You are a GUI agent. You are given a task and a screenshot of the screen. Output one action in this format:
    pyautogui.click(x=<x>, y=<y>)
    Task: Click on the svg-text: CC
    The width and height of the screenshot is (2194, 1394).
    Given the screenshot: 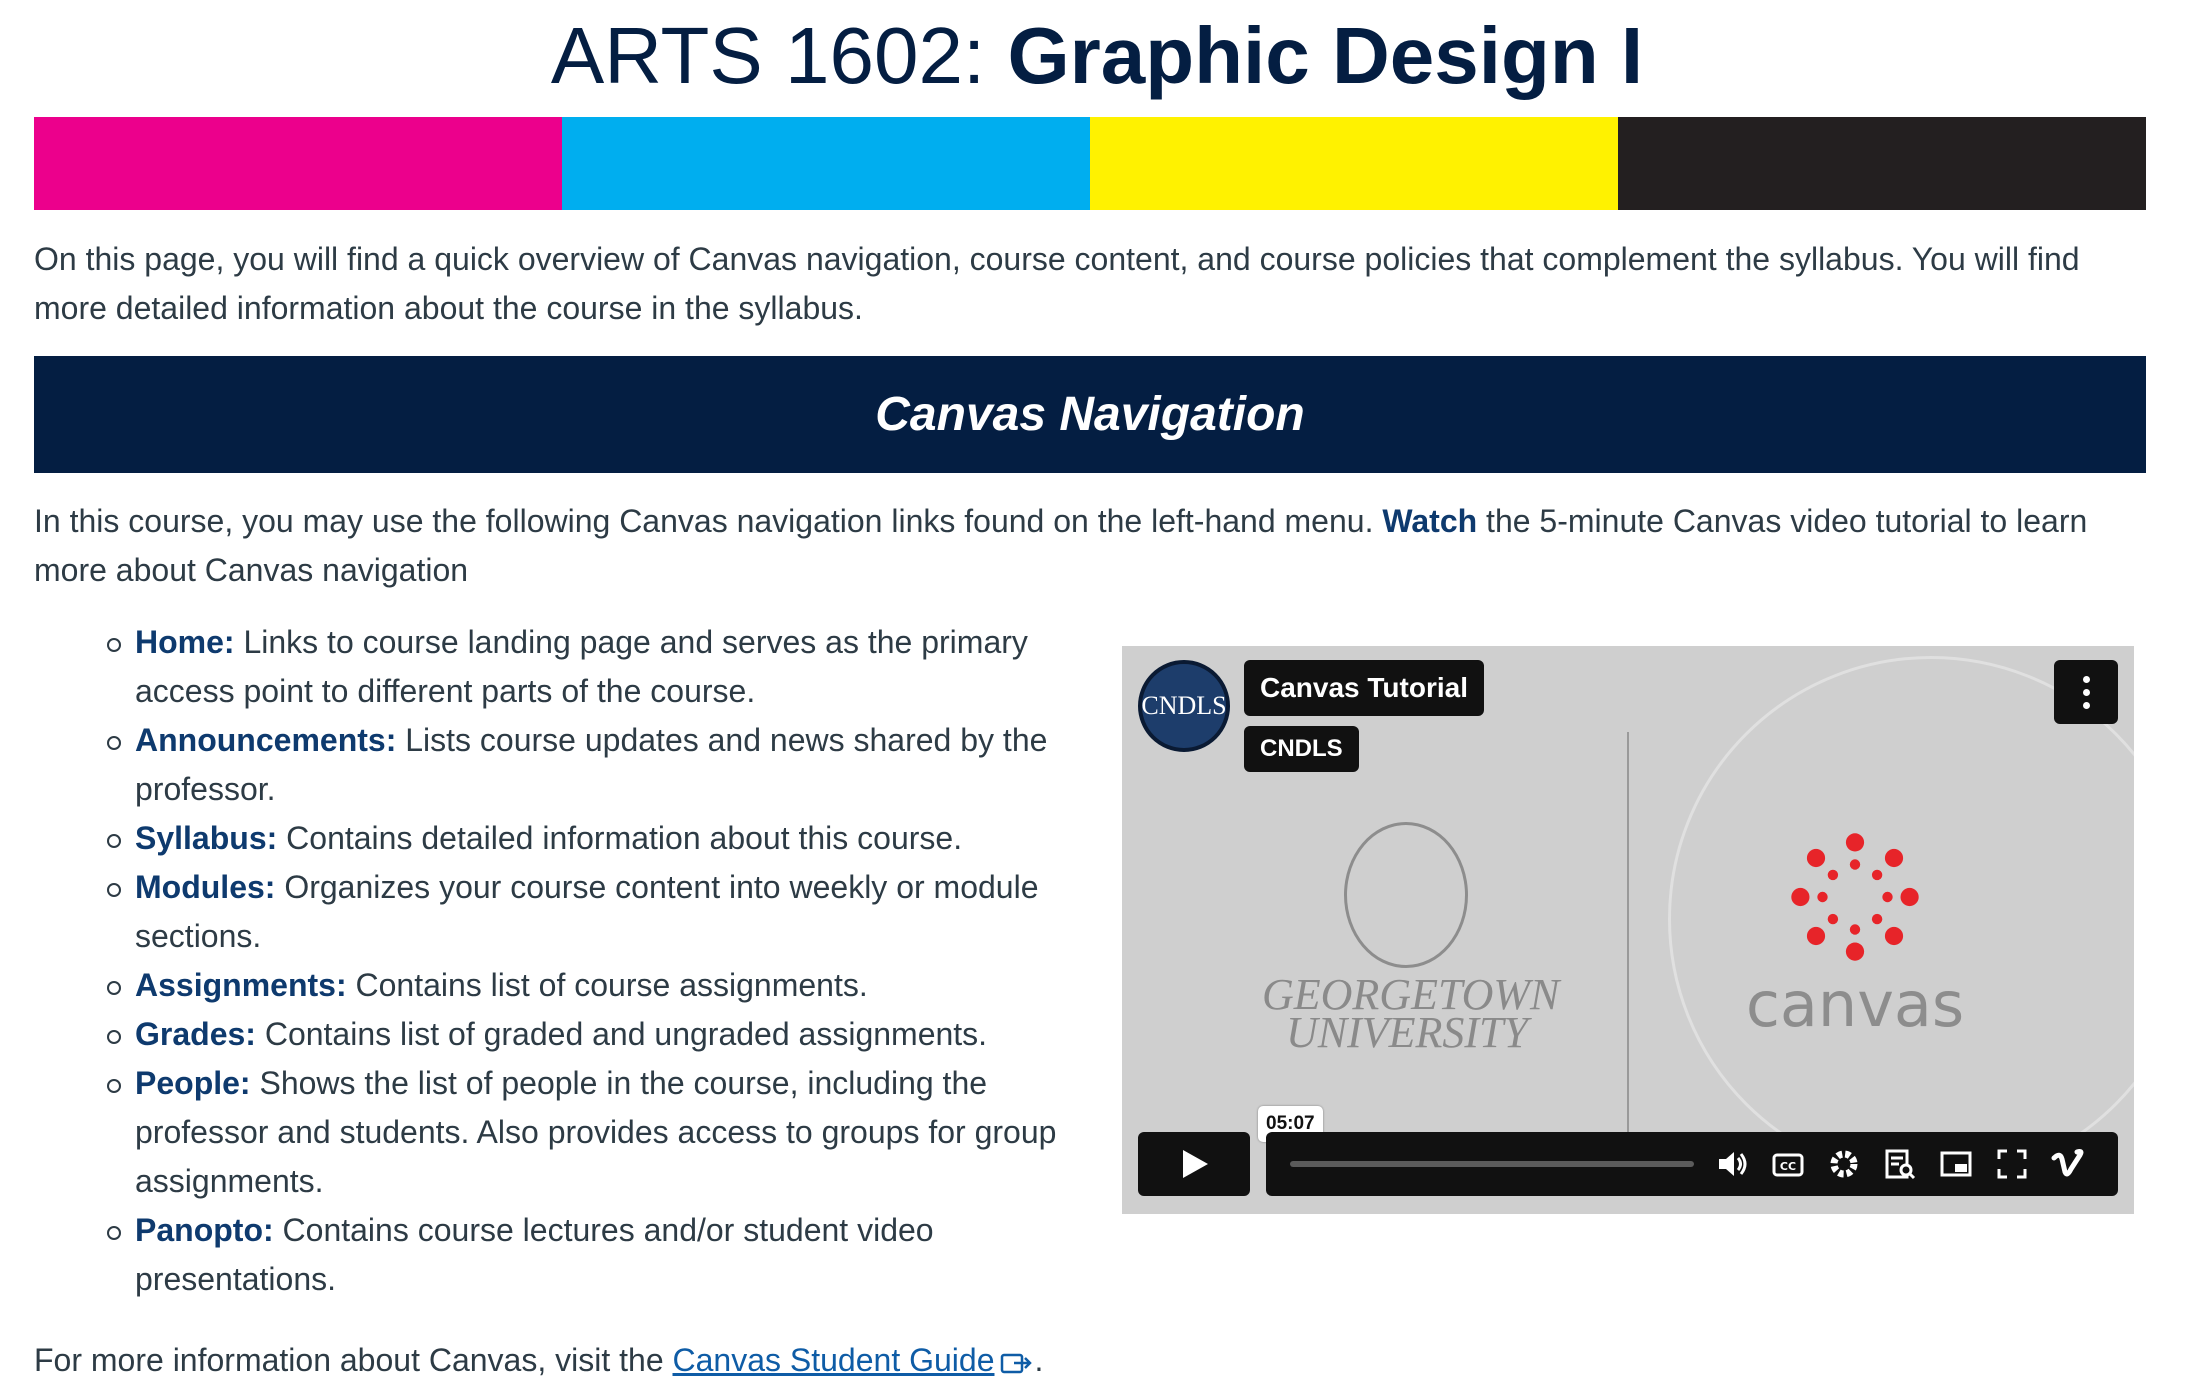 What is the action you would take?
    pyautogui.click(x=1788, y=1166)
    